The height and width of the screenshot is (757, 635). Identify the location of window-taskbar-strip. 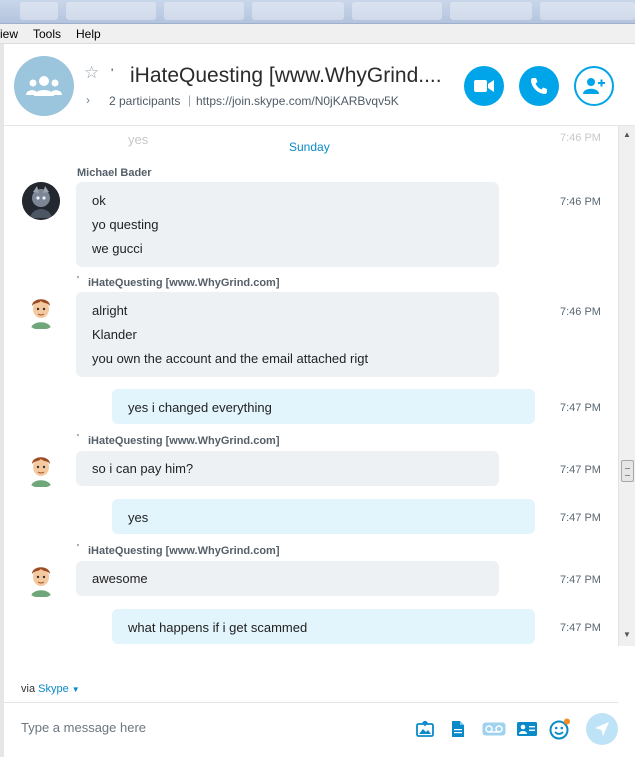
(317, 12).